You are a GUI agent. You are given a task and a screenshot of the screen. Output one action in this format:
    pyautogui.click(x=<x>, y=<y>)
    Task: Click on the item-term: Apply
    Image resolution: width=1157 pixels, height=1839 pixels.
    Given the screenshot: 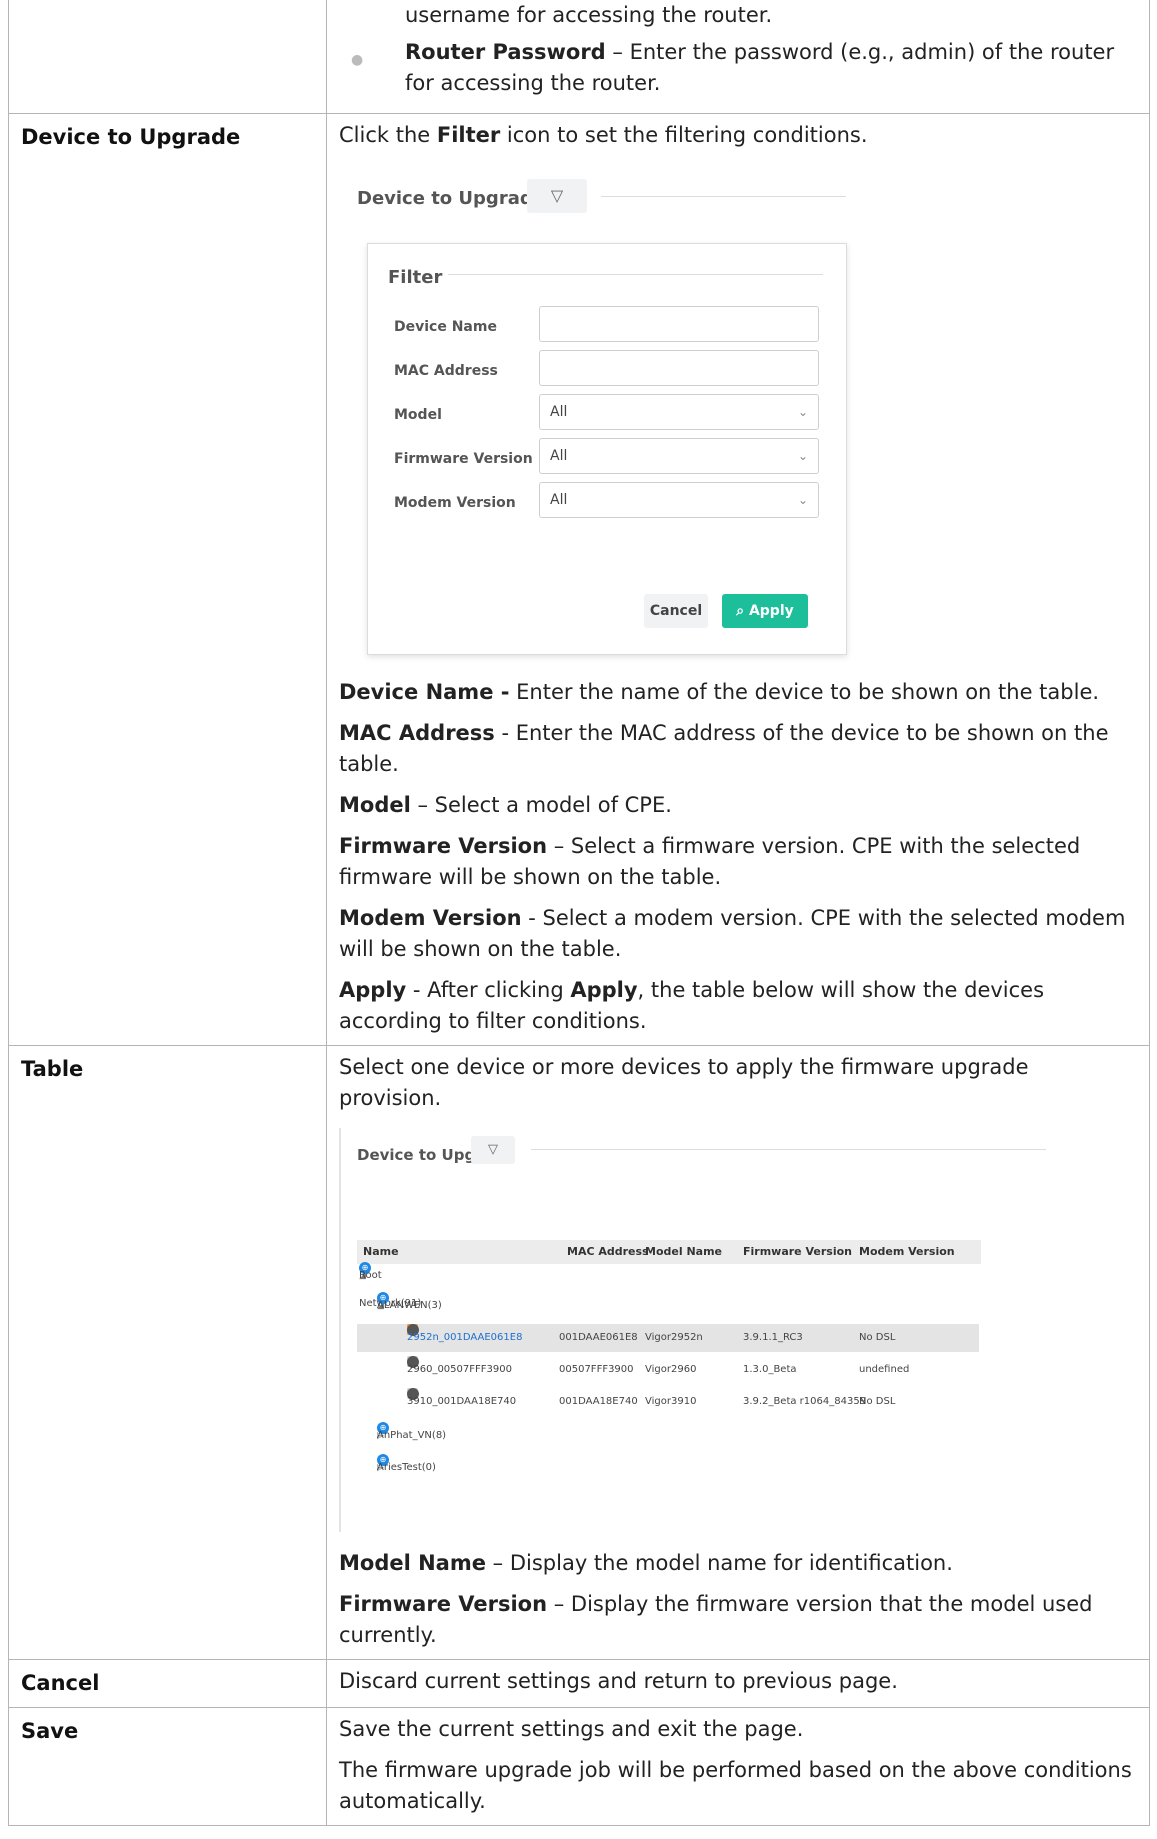 What is the action you would take?
    pyautogui.click(x=604, y=990)
    